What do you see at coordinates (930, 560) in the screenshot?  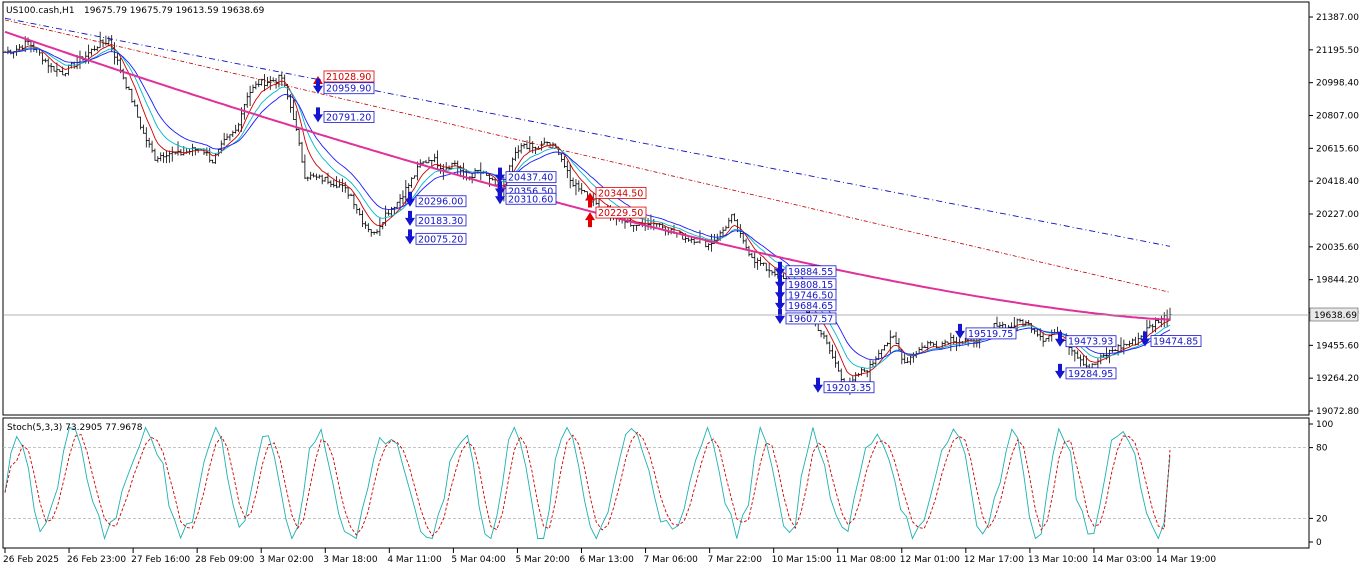 I see `time-tick-label: 12 Mar 01:00` at bounding box center [930, 560].